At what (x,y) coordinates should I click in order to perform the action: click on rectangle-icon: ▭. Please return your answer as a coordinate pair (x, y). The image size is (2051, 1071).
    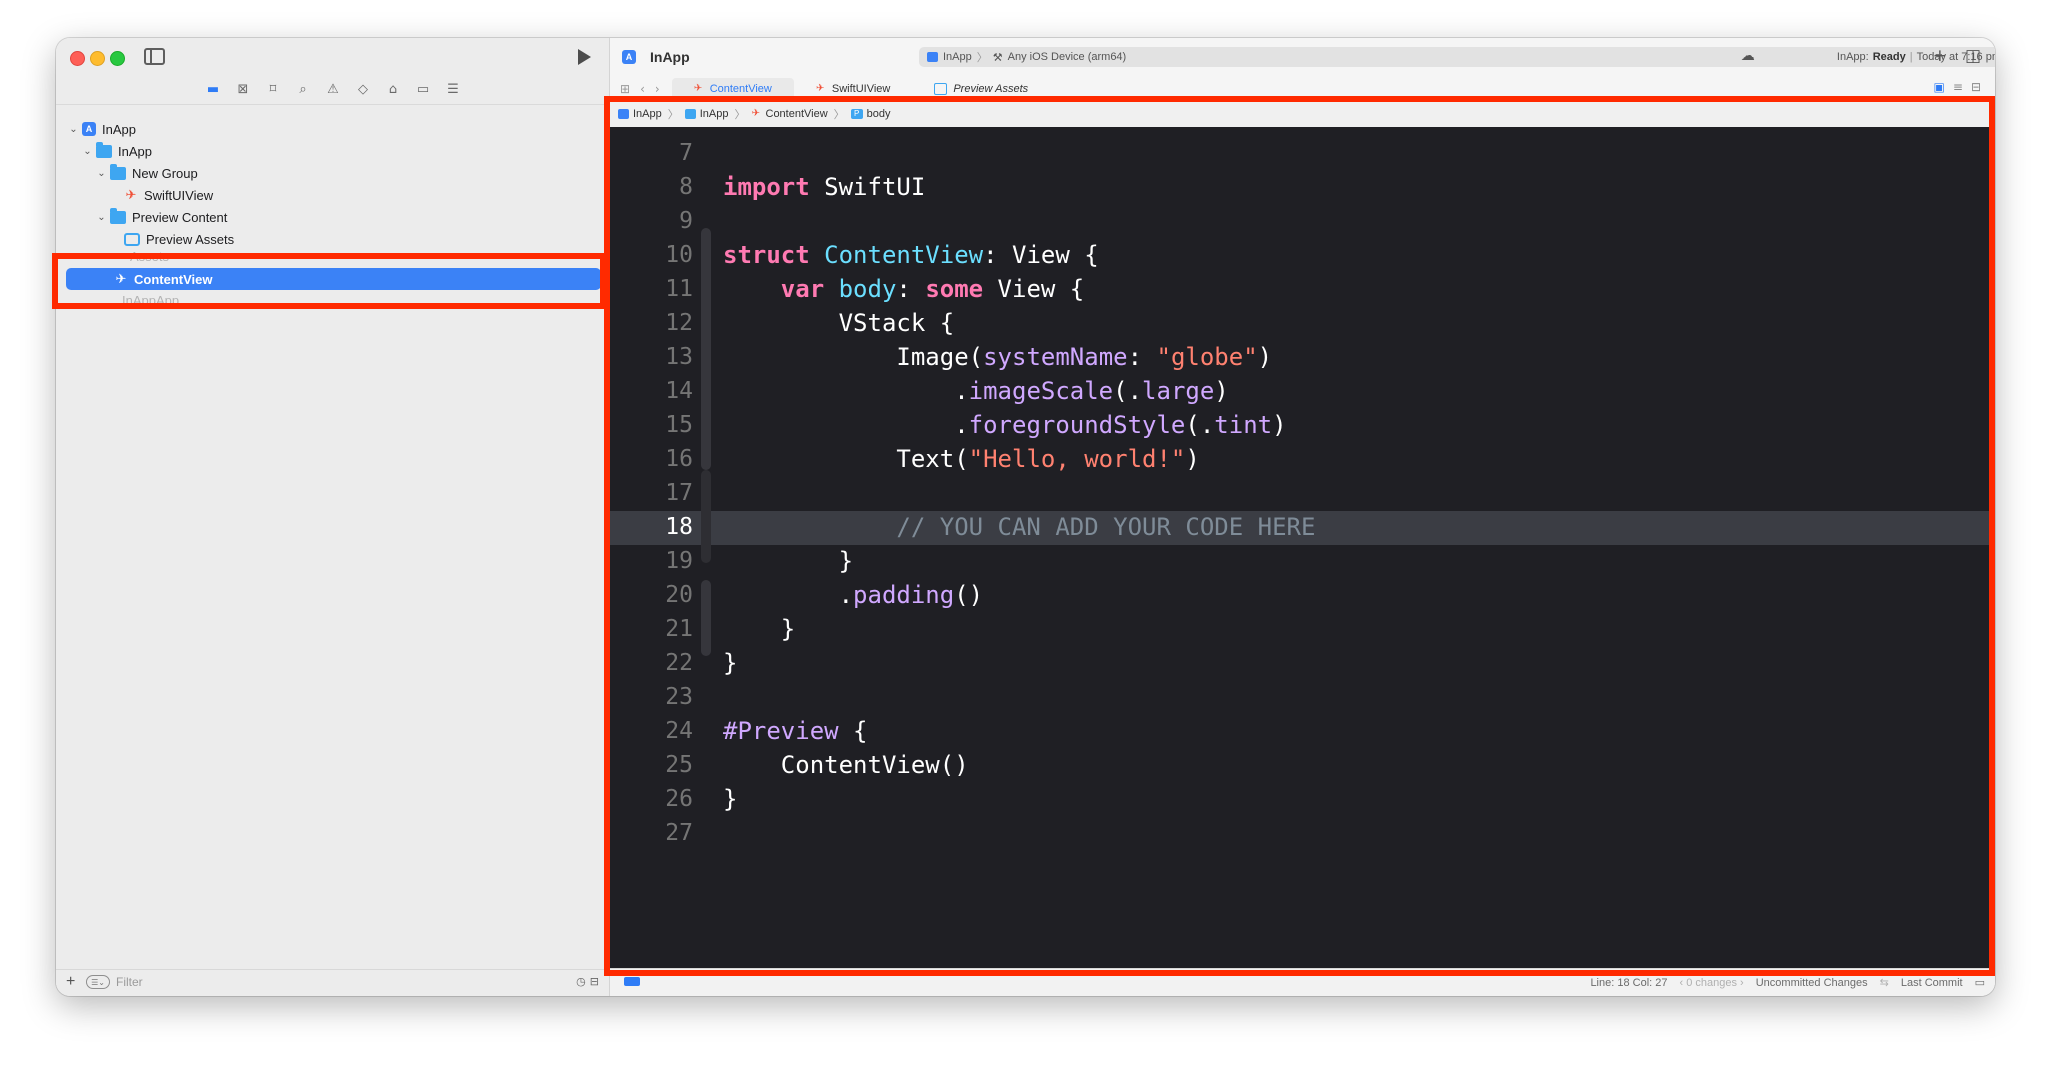
    Looking at the image, I should click on (423, 89).